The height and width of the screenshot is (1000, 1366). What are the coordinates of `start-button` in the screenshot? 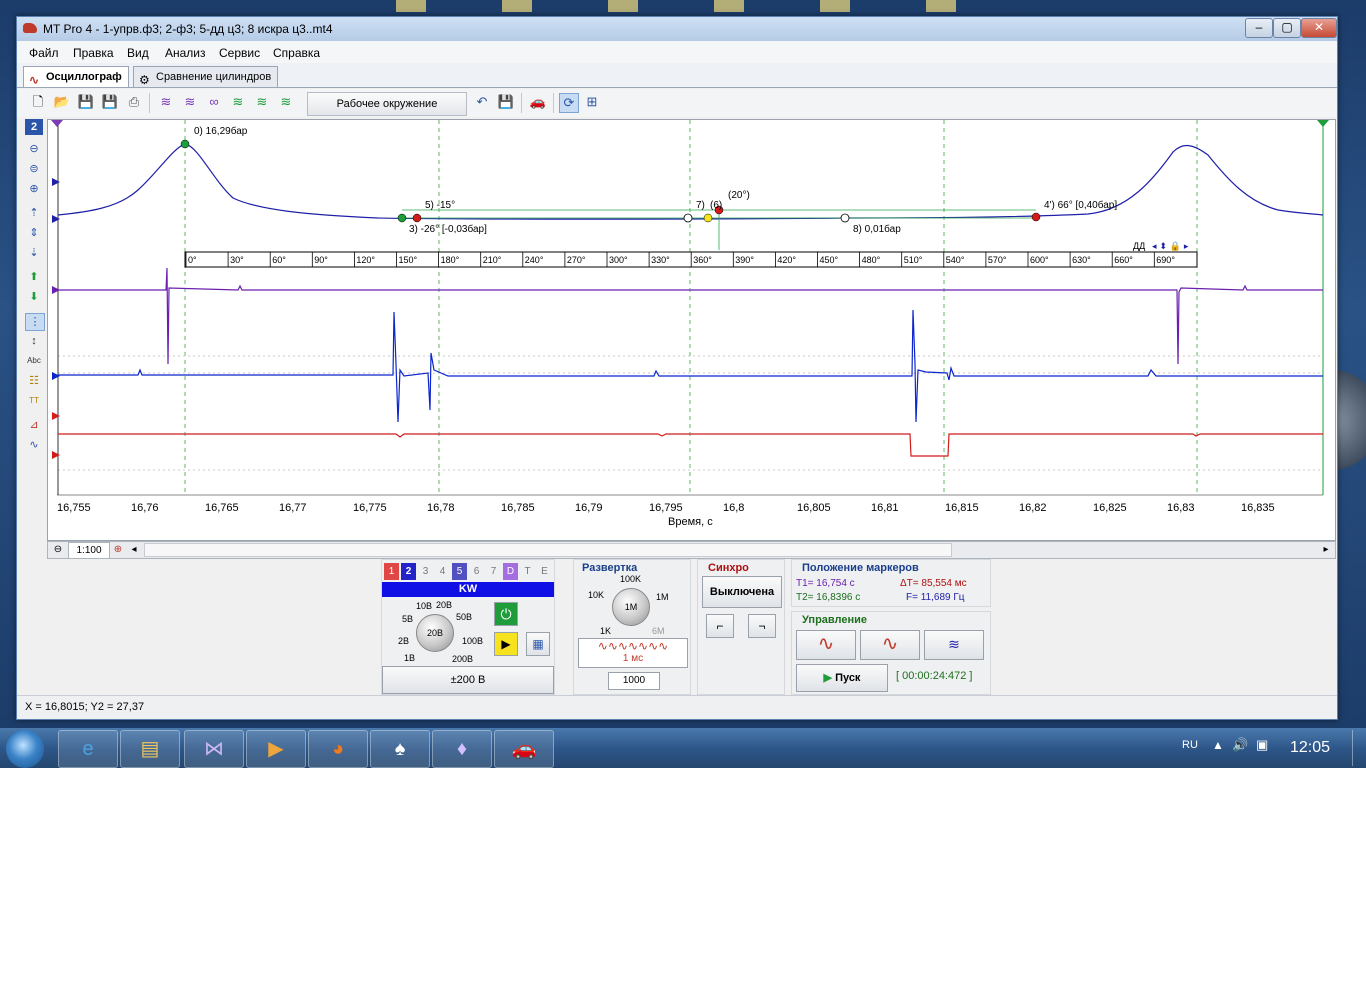 It's located at (25, 749).